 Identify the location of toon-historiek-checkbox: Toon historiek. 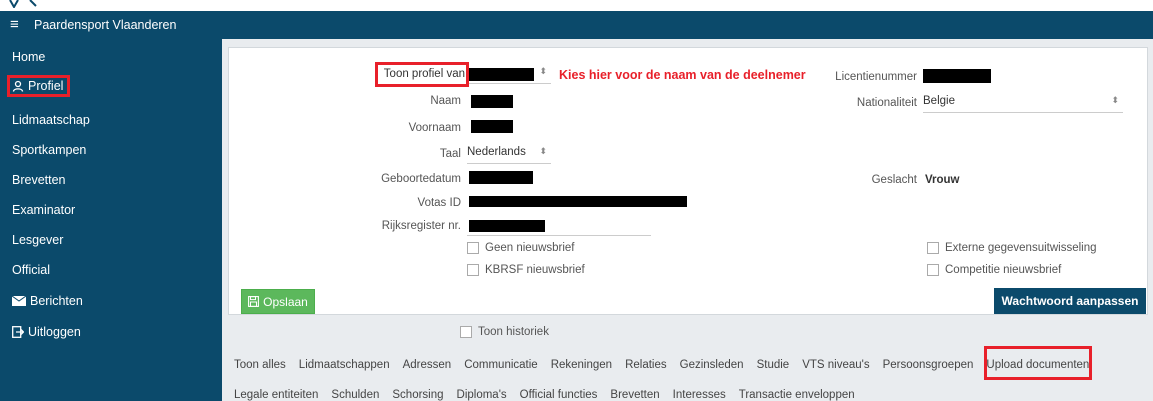
(504, 332).